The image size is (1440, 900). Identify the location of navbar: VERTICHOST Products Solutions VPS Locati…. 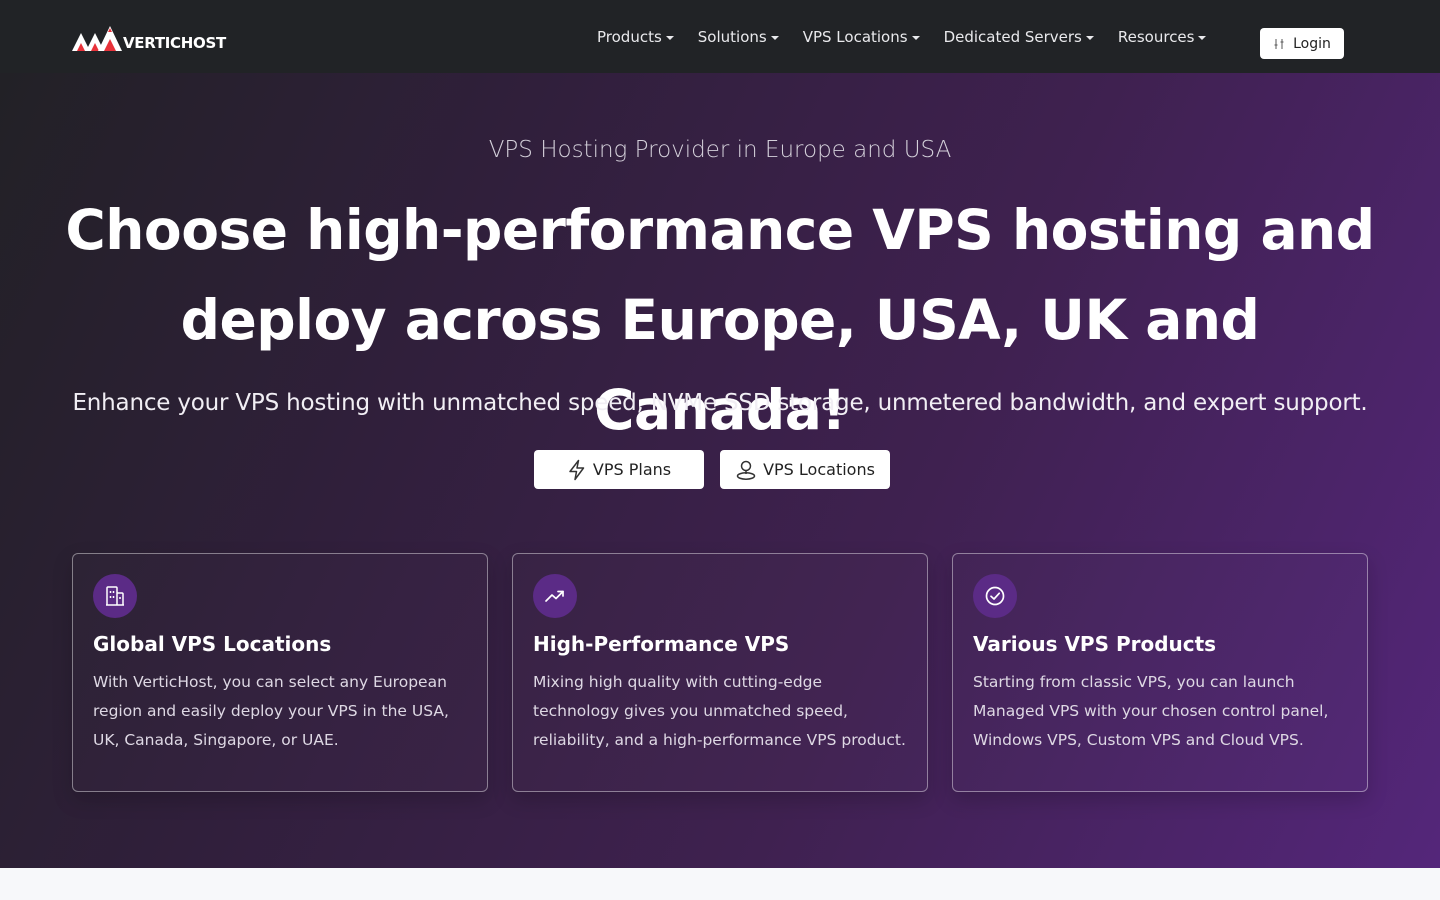
(720, 36).